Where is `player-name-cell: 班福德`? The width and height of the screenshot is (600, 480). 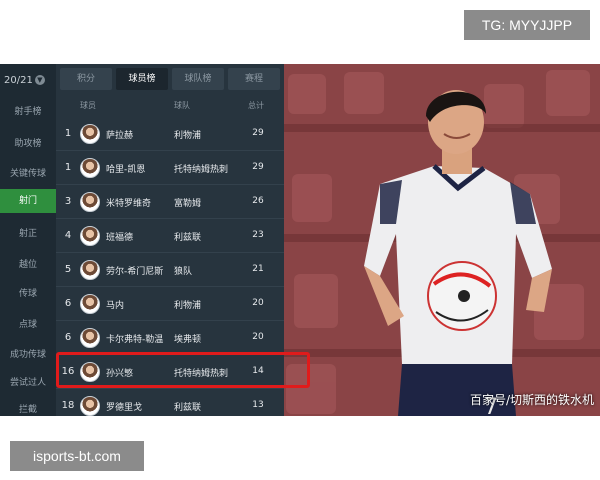
player-name-cell: 班福德 is located at coordinates (120, 238).